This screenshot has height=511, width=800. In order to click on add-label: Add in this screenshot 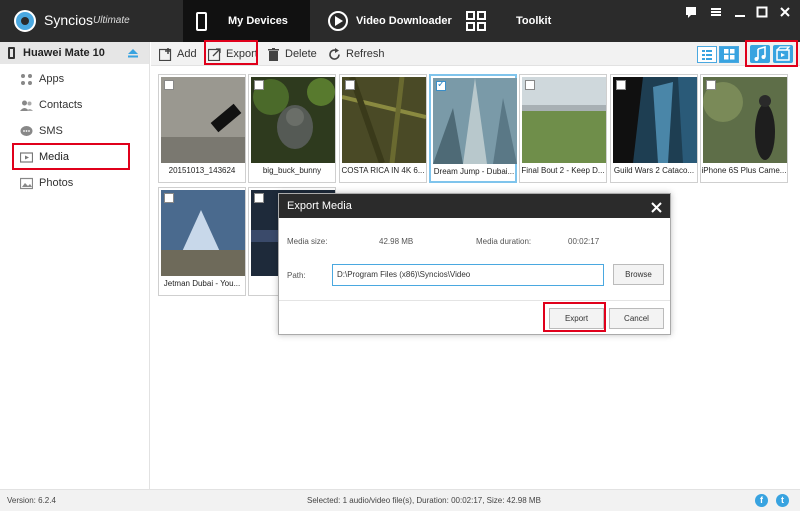, I will do `click(187, 54)`.